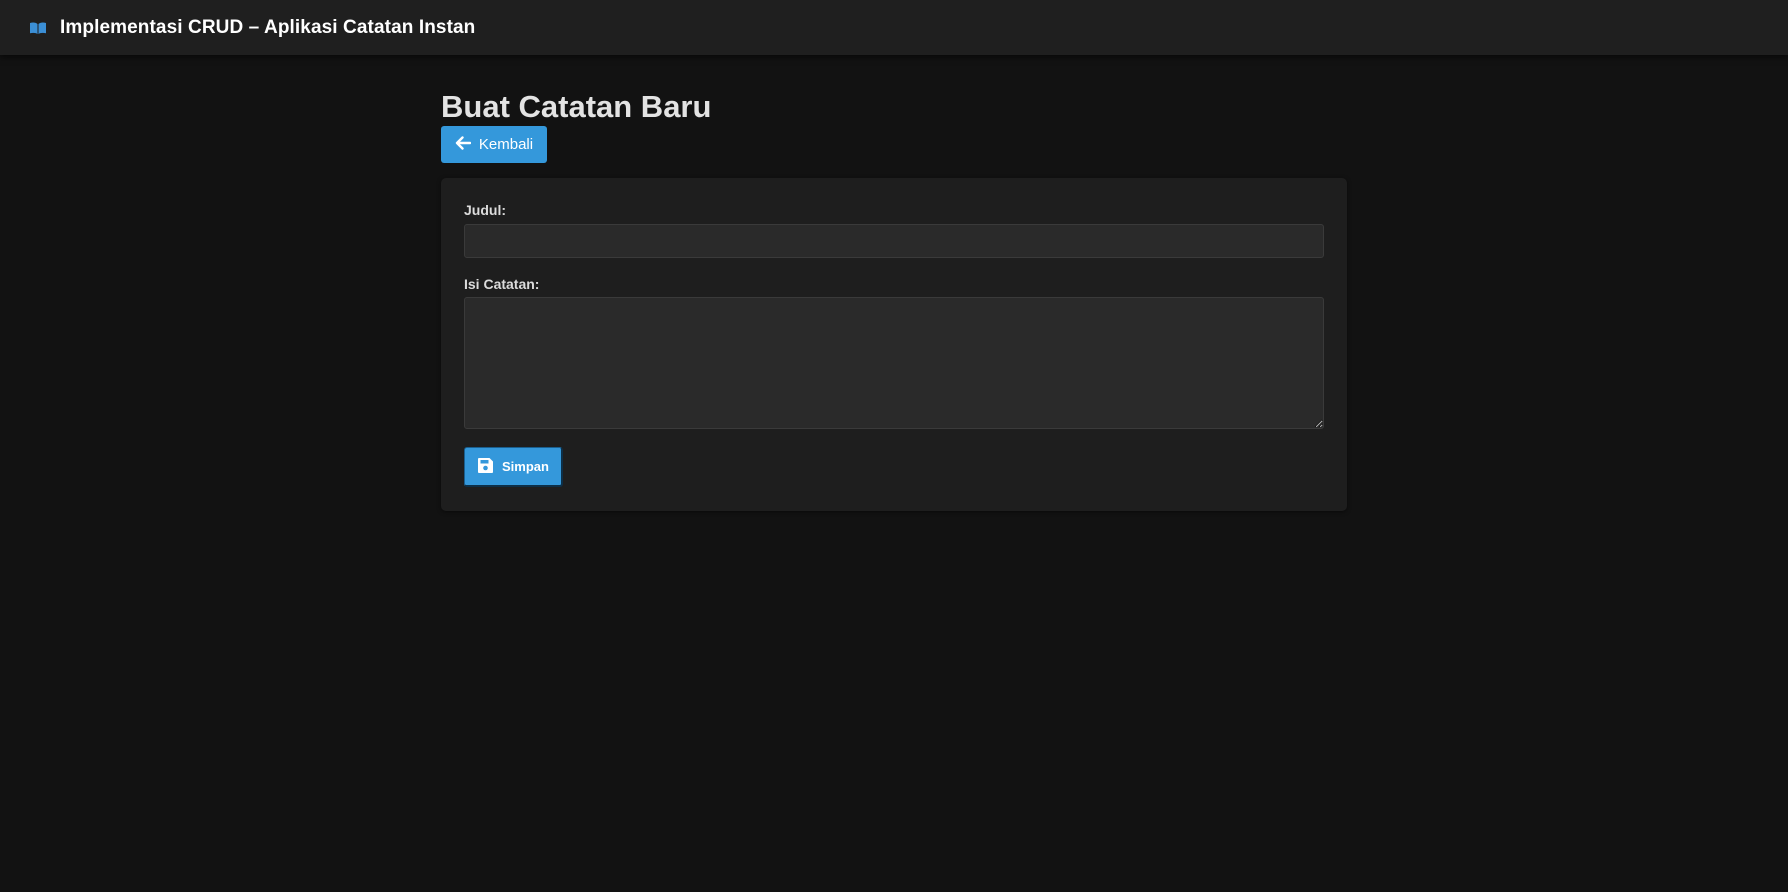 Image resolution: width=1788 pixels, height=892 pixels. Describe the element at coordinates (485, 210) in the screenshot. I see `title-label: Judul:` at that location.